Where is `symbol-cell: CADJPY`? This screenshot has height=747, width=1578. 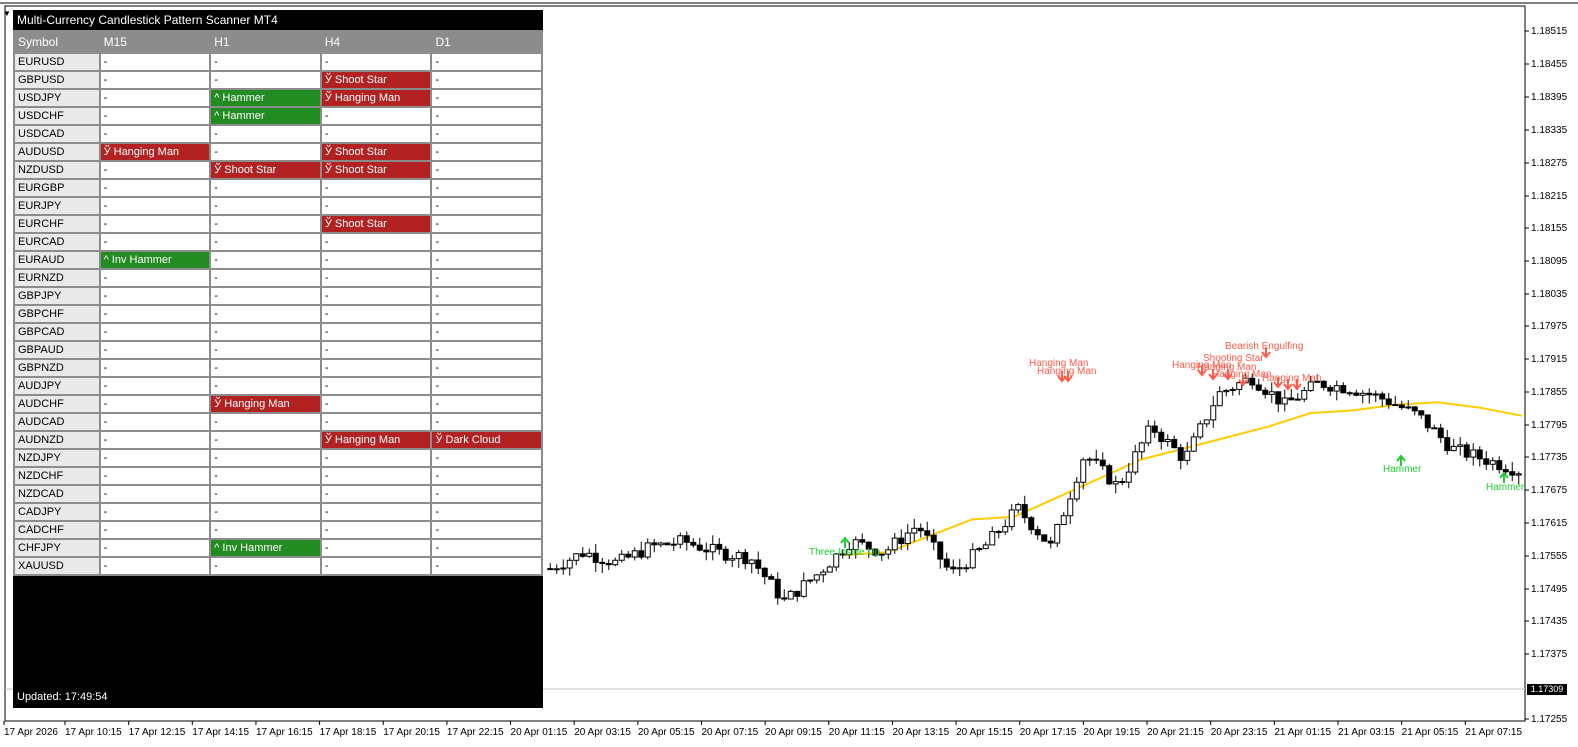
symbol-cell: CADJPY is located at coordinates (57, 512).